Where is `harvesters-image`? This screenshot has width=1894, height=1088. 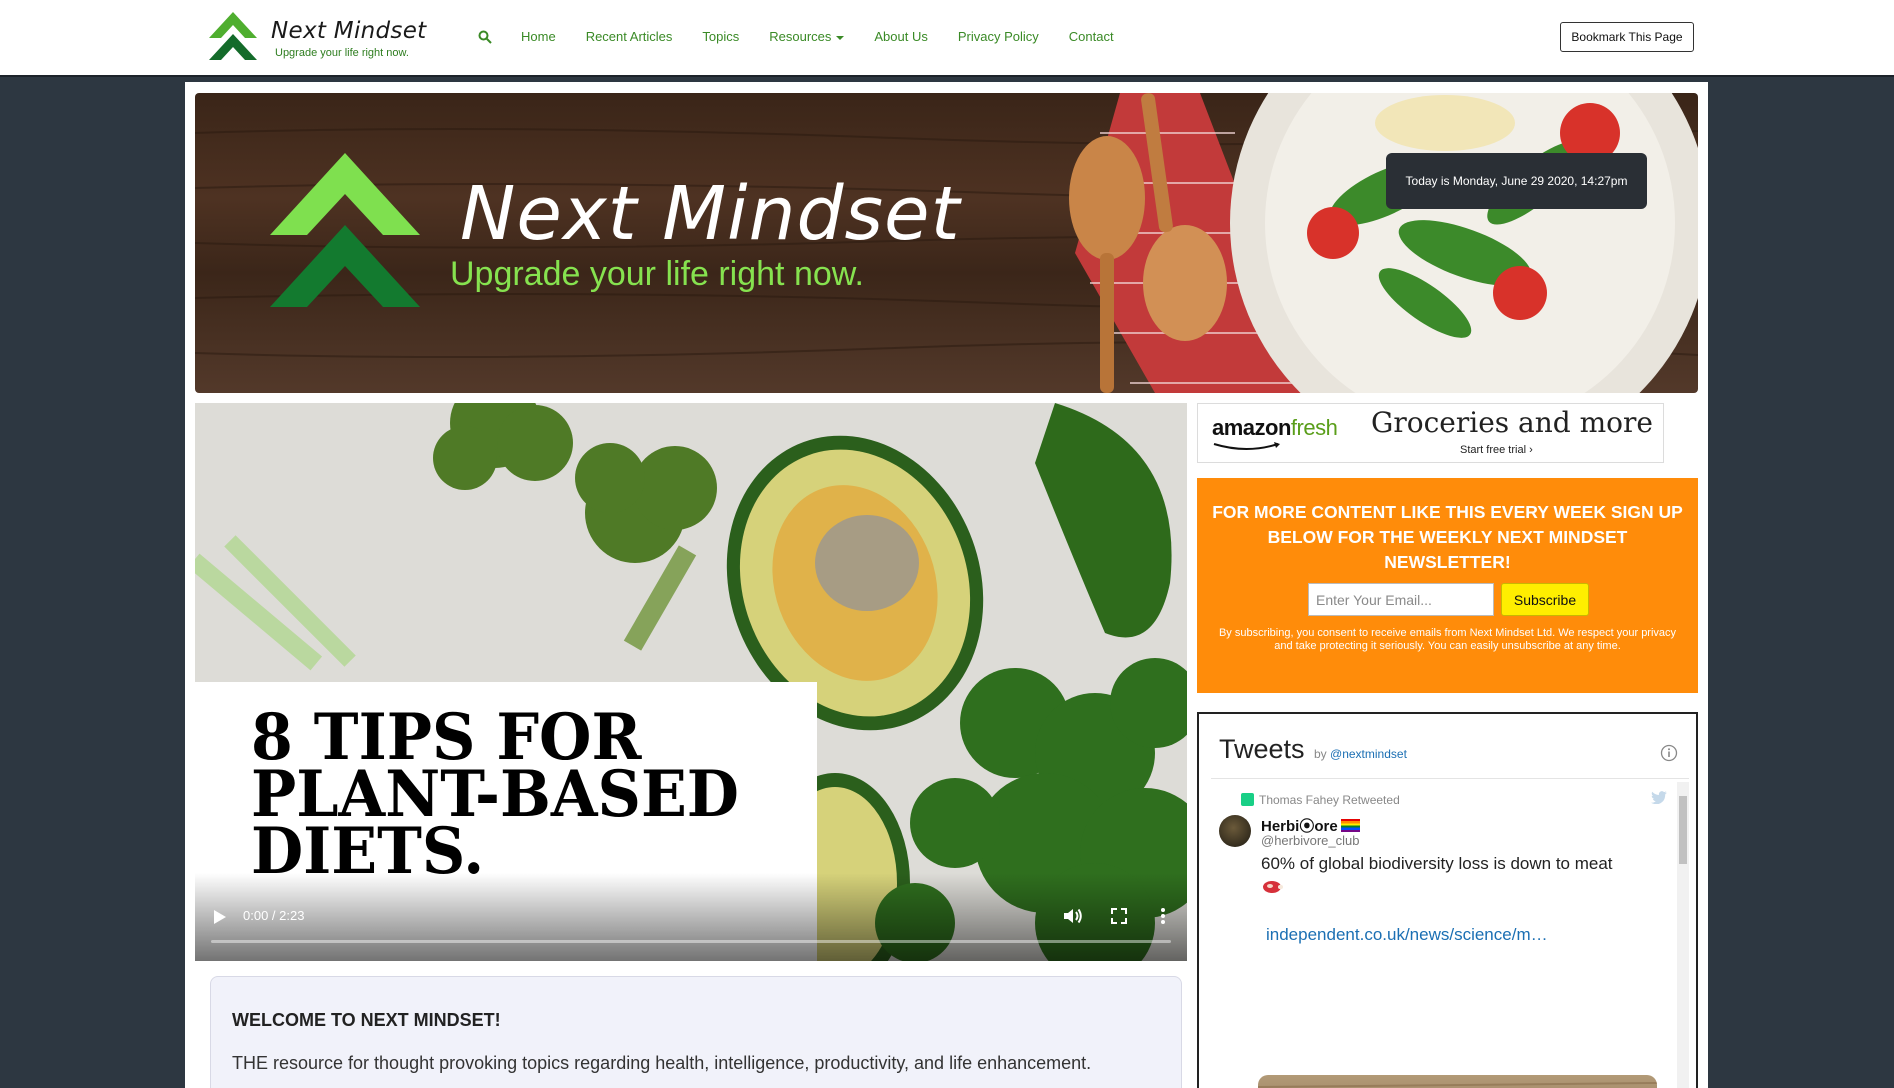
harvesters-image is located at coordinates (1457, 1085).